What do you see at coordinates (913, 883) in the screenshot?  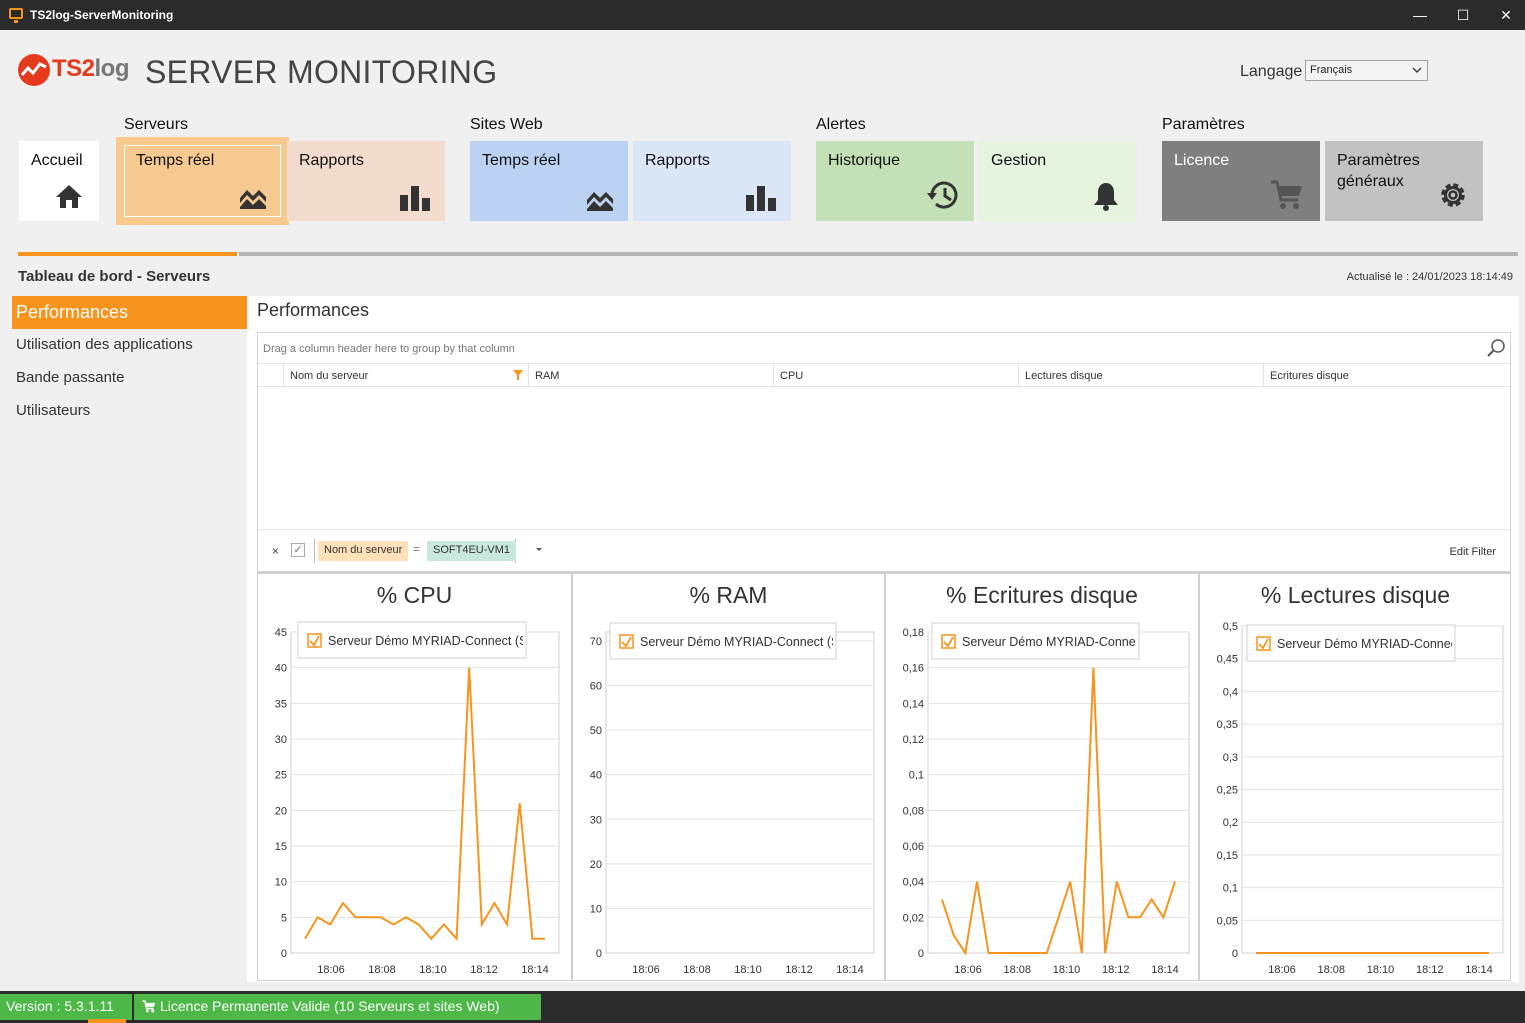 I see `y-tick-label: 0,04` at bounding box center [913, 883].